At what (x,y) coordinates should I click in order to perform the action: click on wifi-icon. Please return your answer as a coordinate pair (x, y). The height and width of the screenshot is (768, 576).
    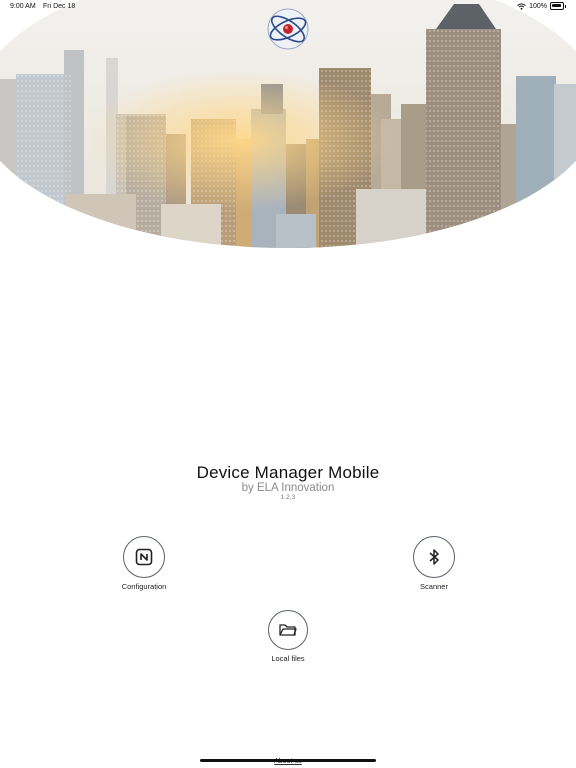
    Looking at the image, I should click on (521, 6).